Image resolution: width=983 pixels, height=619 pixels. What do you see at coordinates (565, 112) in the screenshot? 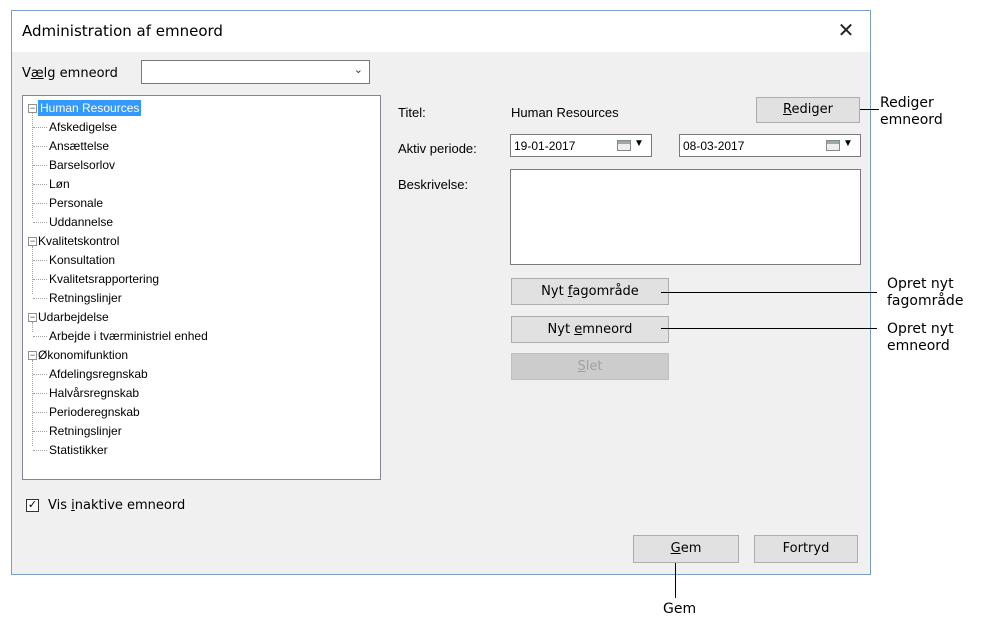
I see `title-value: Human Resources` at bounding box center [565, 112].